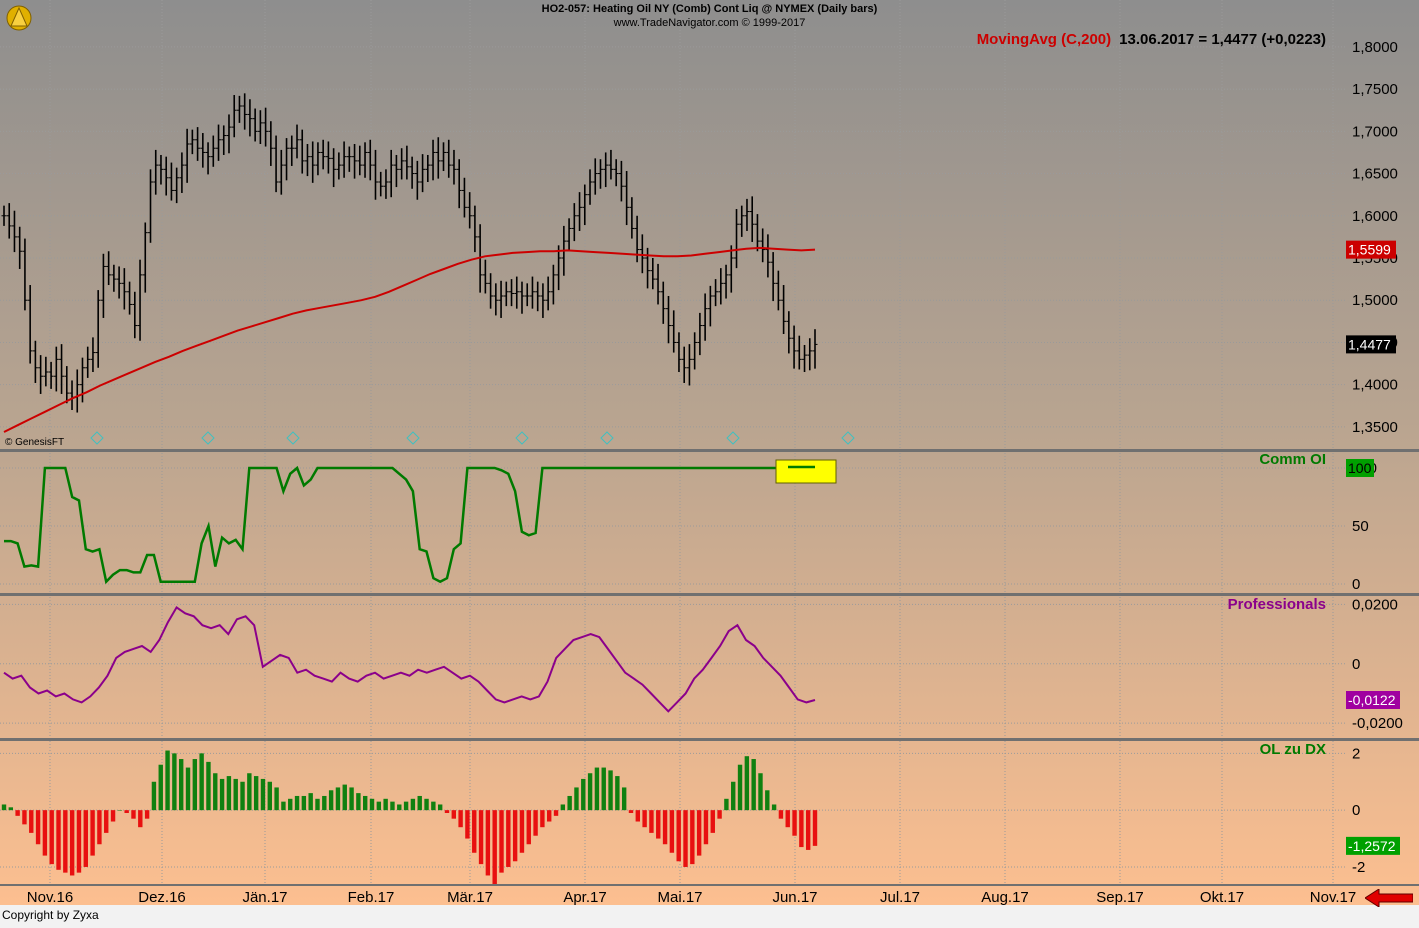 This screenshot has width=1419, height=928. What do you see at coordinates (1356, 810) in the screenshot?
I see `y-tick-label: 0` at bounding box center [1356, 810].